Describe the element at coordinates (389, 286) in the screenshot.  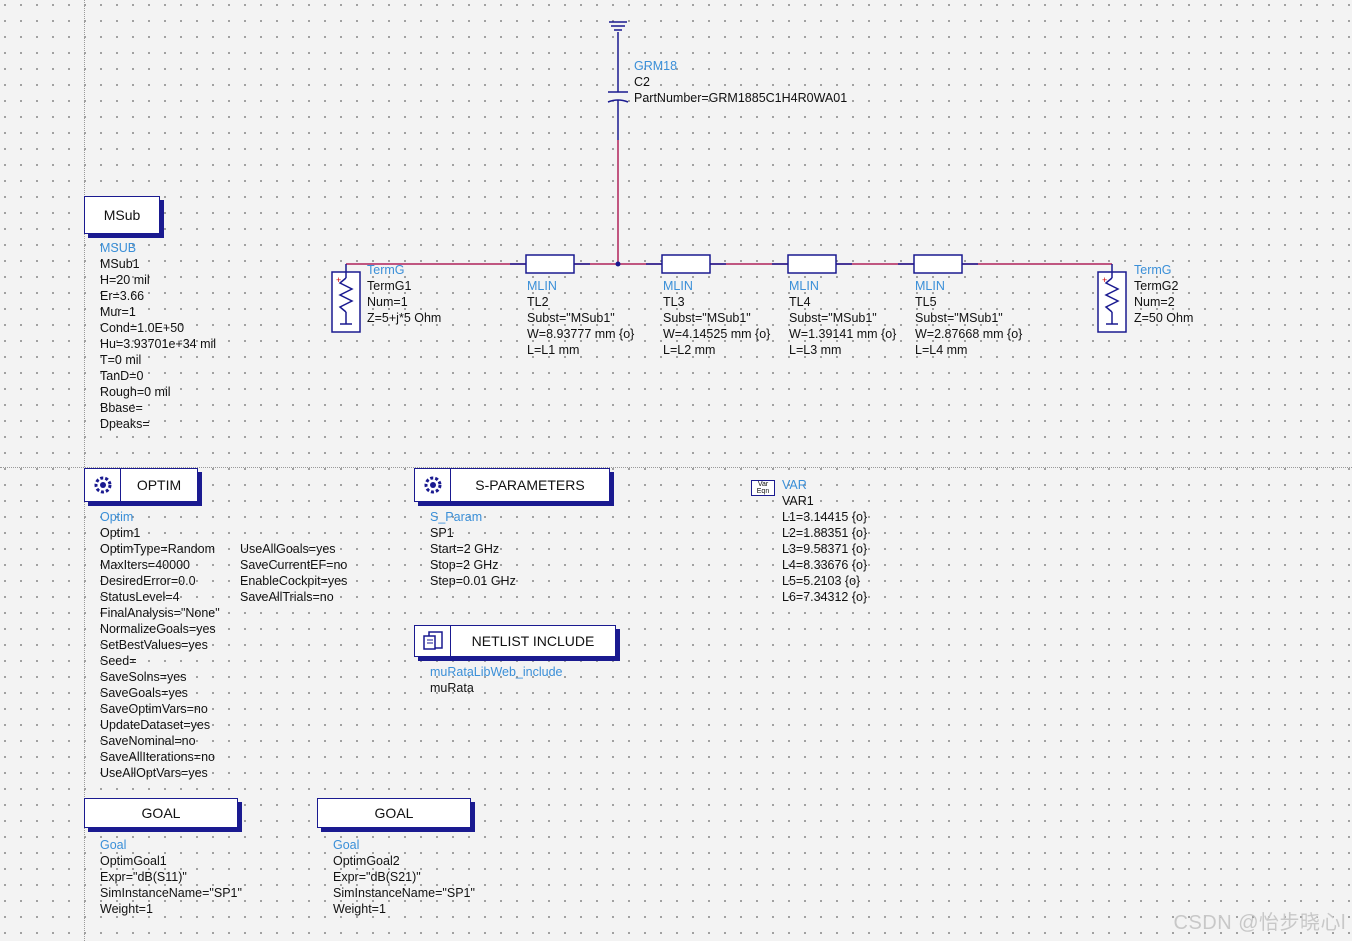
I see `term-g1-name: TermG1` at that location.